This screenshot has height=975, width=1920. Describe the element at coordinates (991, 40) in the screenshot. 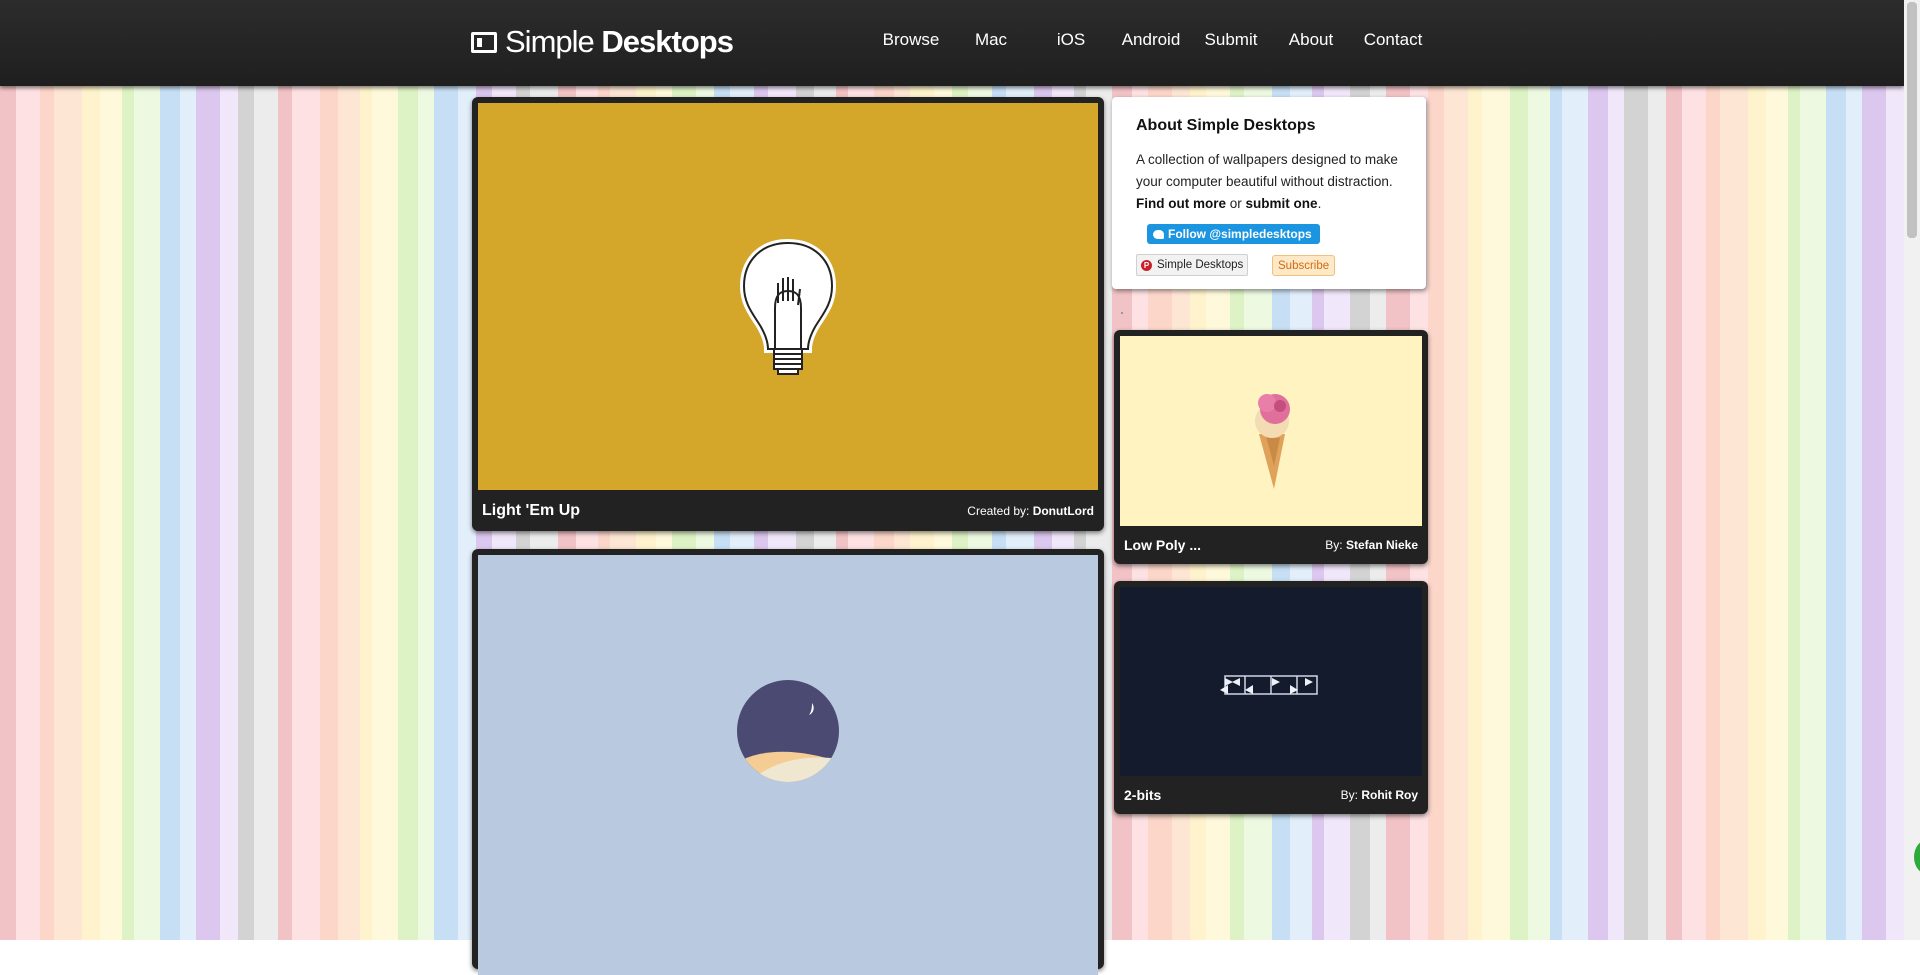

I see `nav-mac: Mac` at that location.